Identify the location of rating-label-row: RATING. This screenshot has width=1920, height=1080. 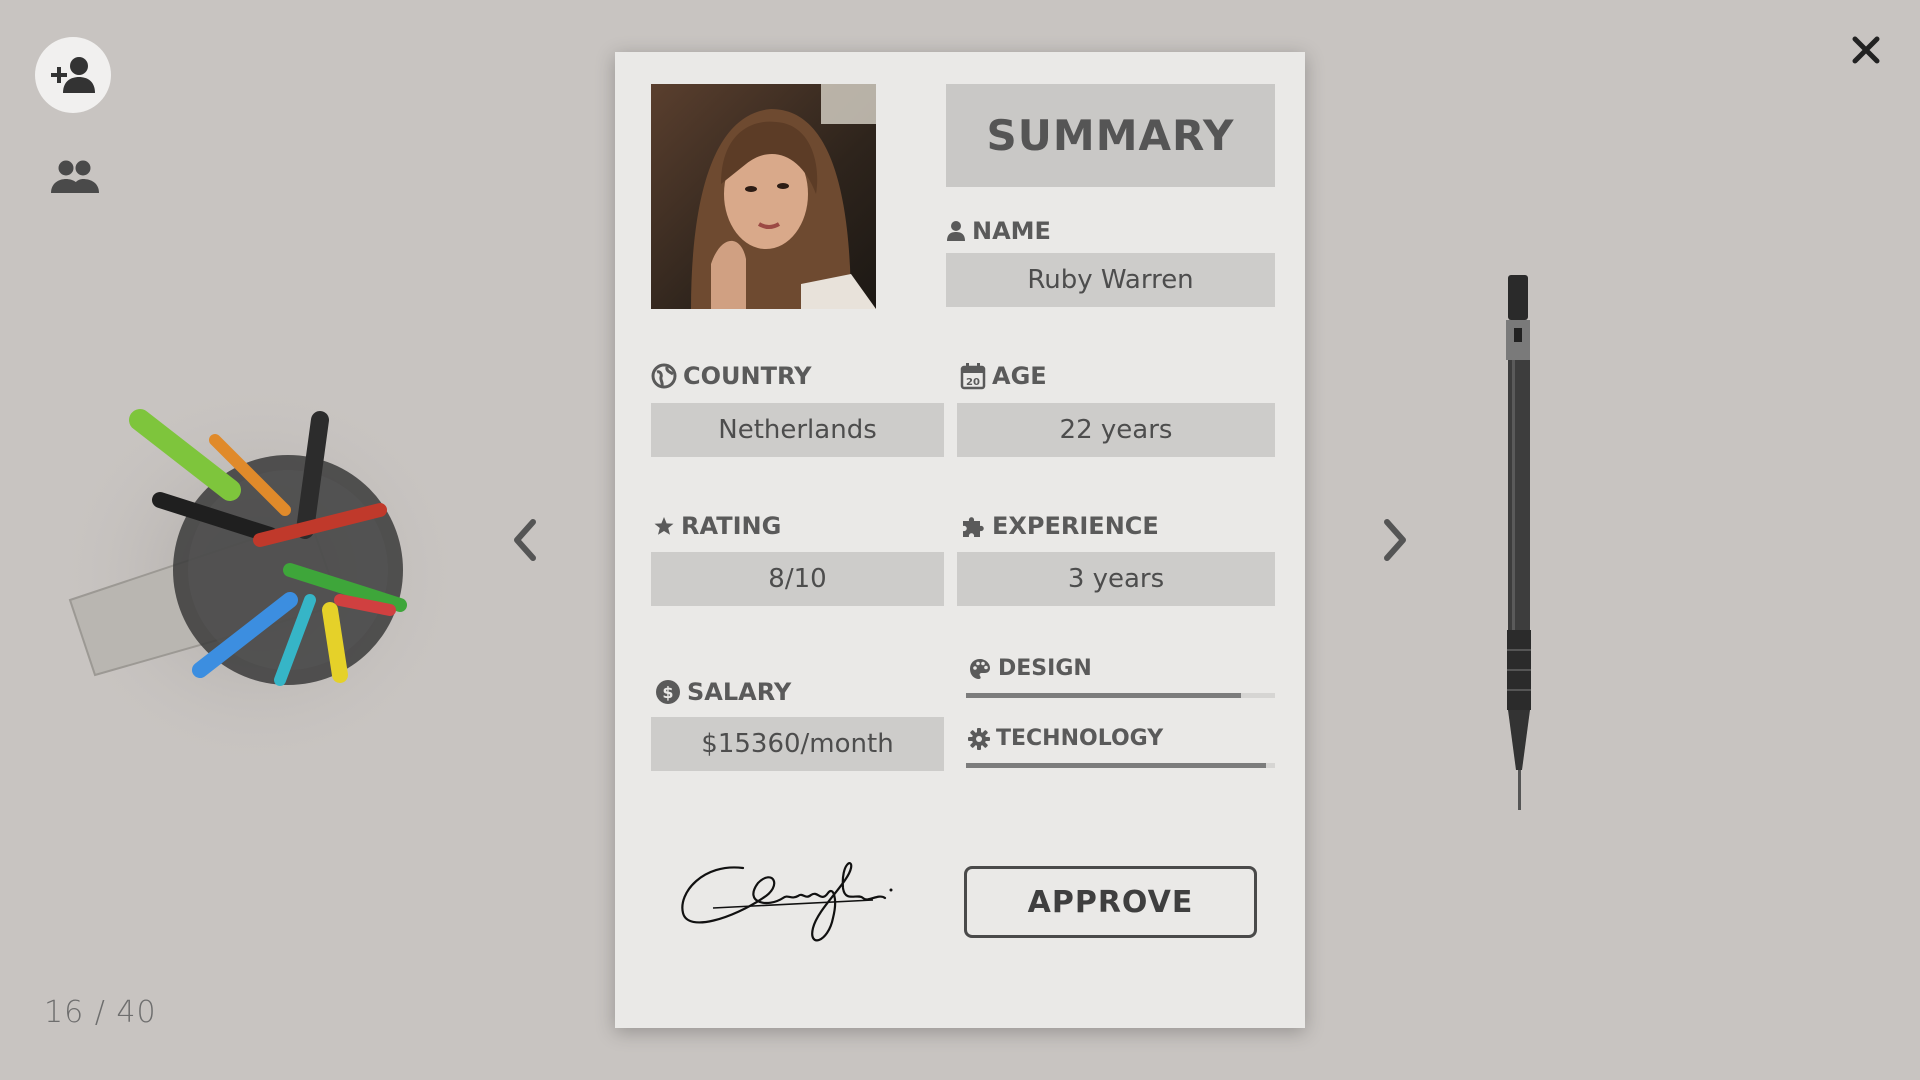
(717, 526).